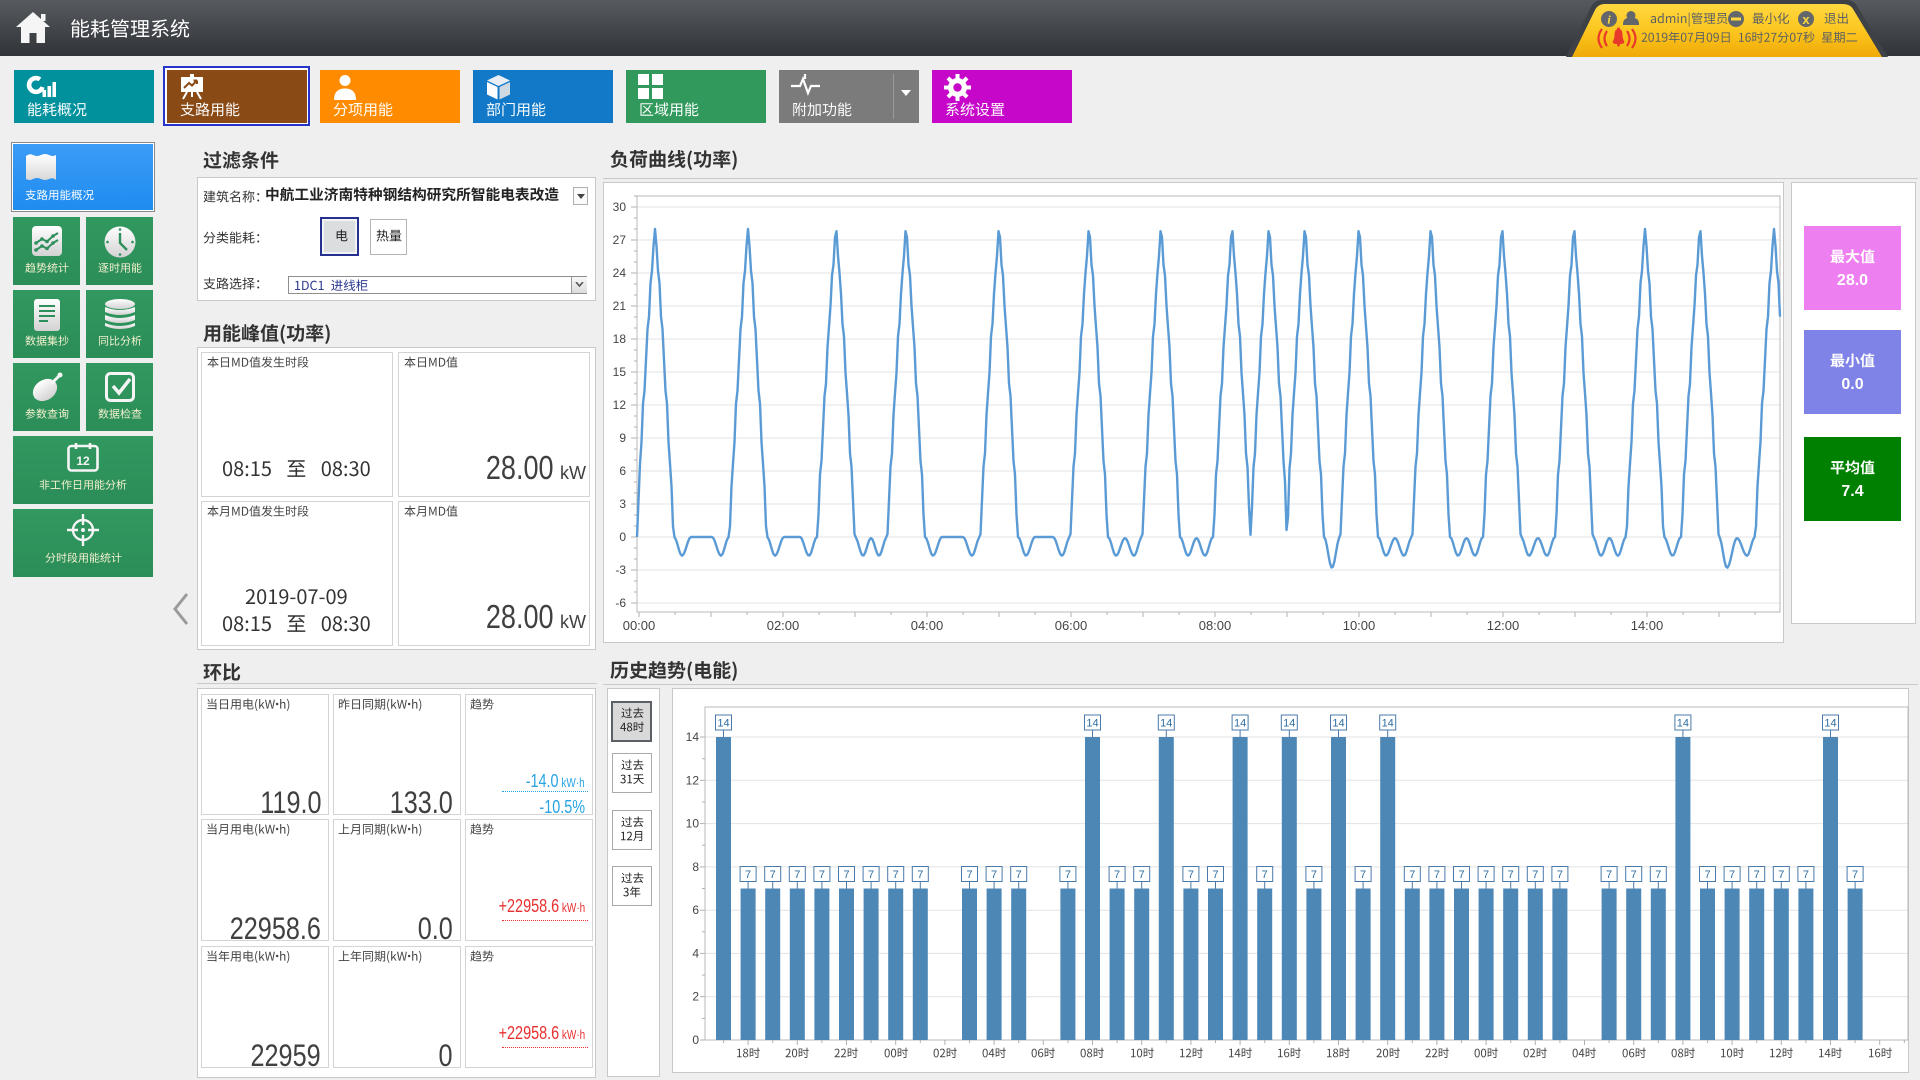 This screenshot has width=1920, height=1080. What do you see at coordinates (1647, 625) in the screenshot?
I see `svg-text: 14:00` at bounding box center [1647, 625].